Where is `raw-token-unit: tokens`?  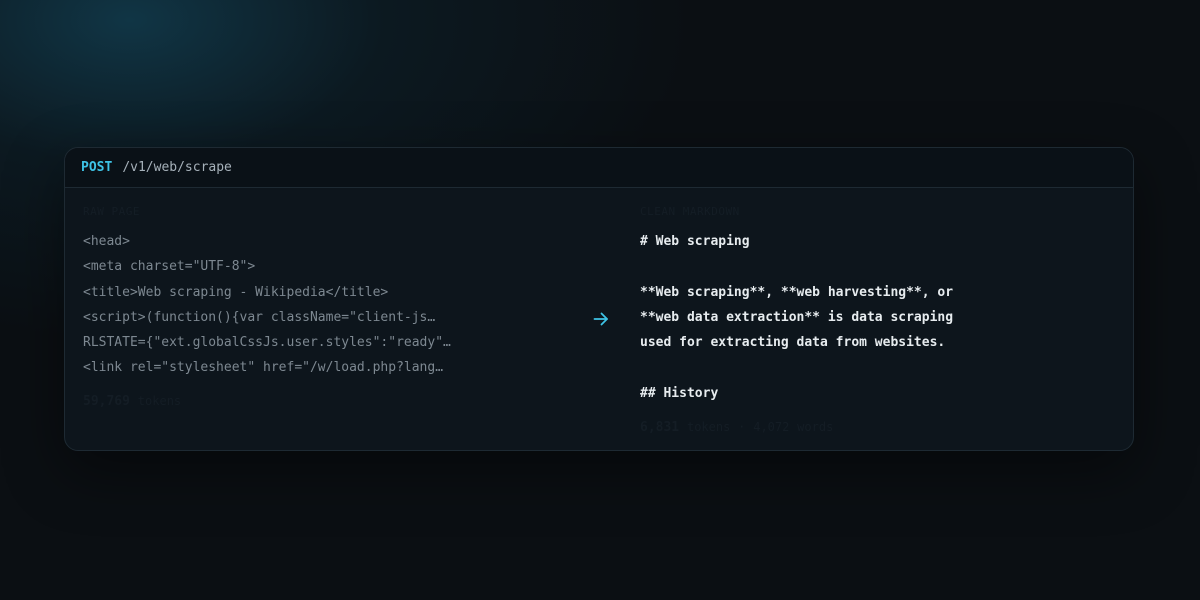
raw-token-unit: tokens is located at coordinates (159, 401).